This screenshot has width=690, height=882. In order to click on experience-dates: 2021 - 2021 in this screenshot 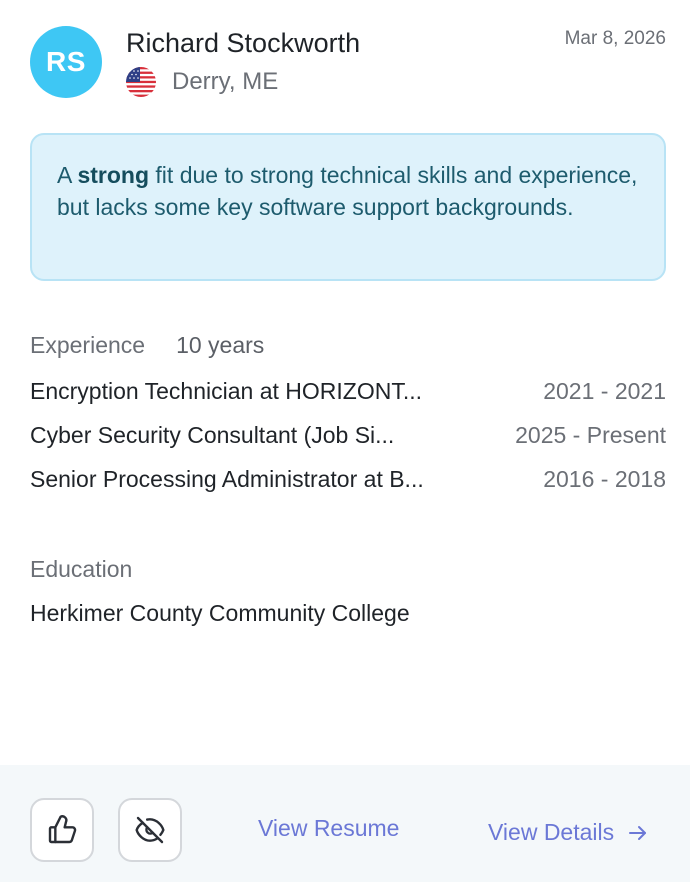, I will do `click(604, 390)`.